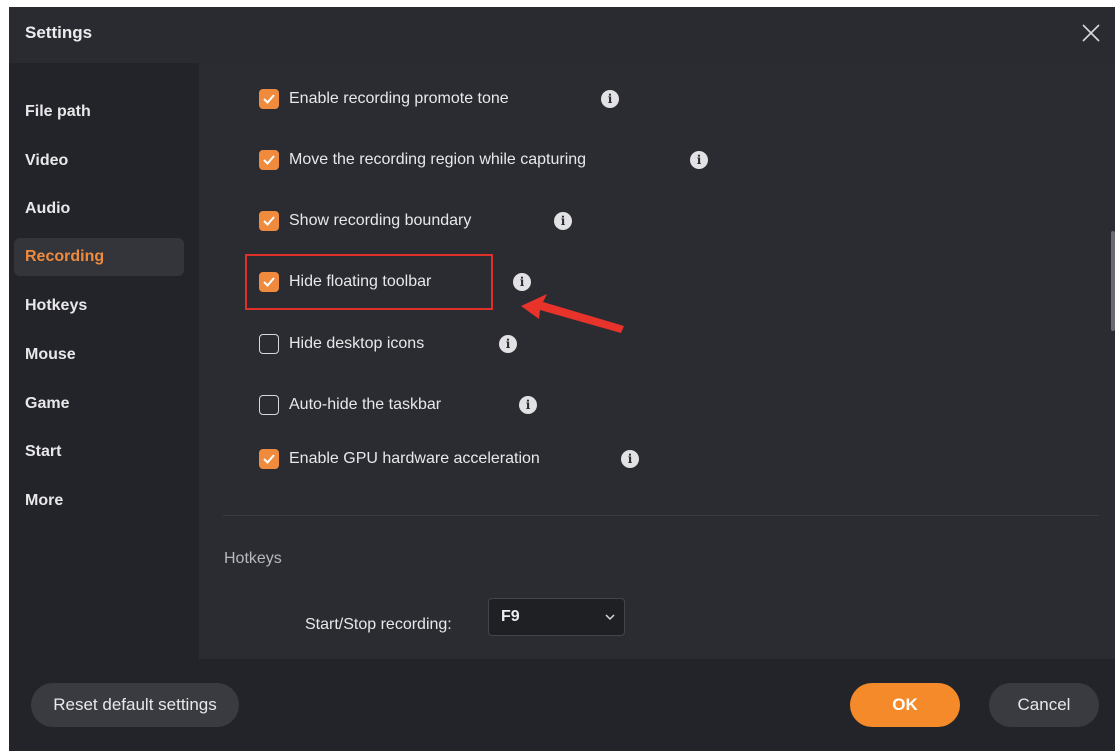 The width and height of the screenshot is (1118, 751). Describe the element at coordinates (369, 282) in the screenshot. I see `highlight-box-annotation` at that location.